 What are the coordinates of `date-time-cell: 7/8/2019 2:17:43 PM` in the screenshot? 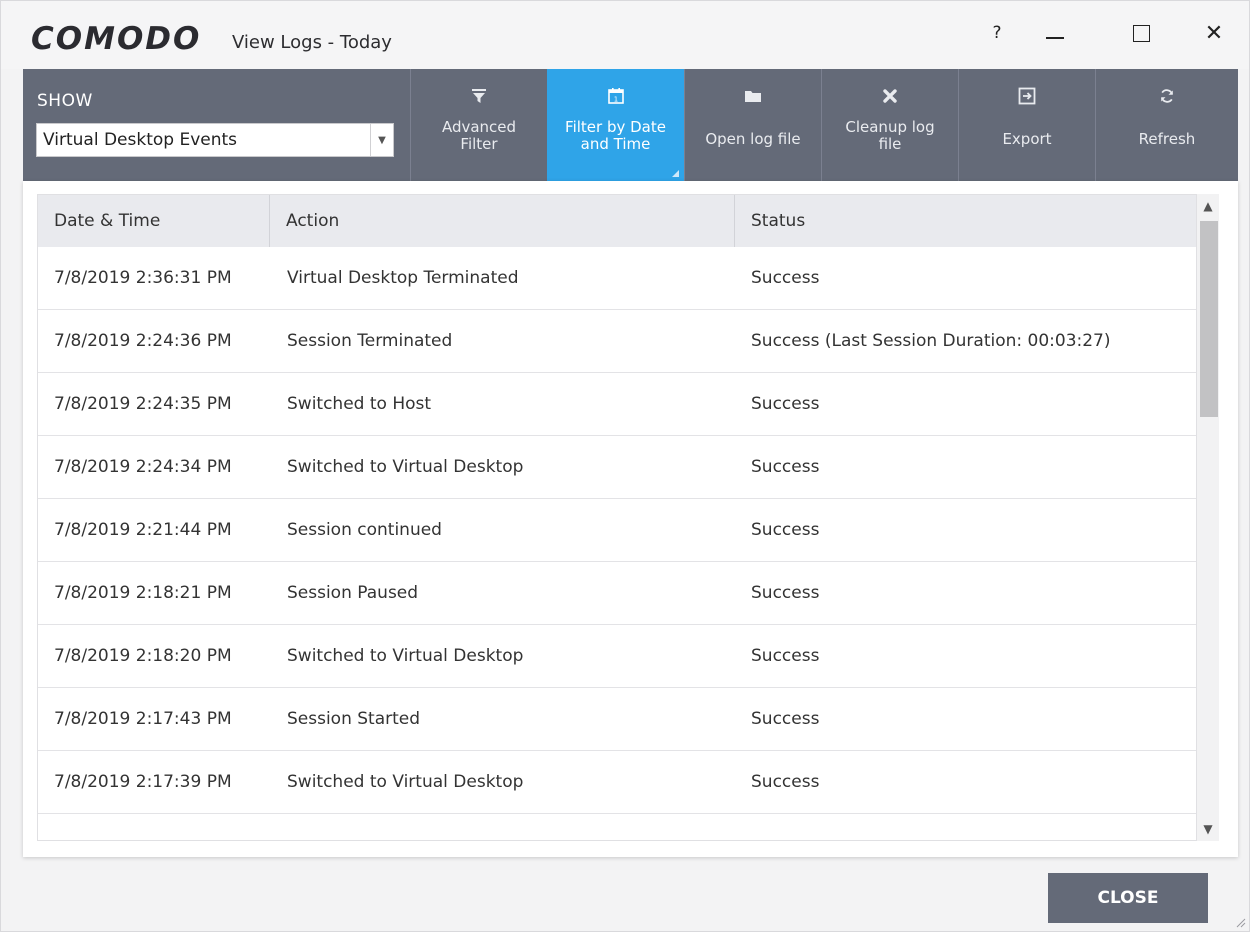 It's located at (143, 719).